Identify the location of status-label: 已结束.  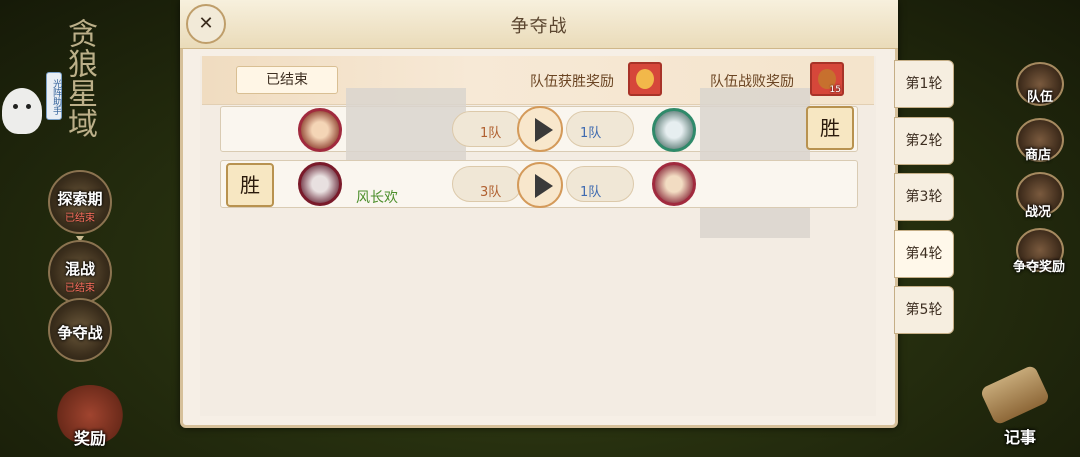
(287, 80).